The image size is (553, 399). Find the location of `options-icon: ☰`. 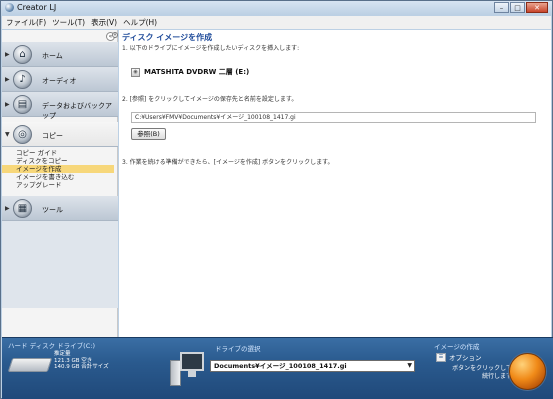

options-icon: ☰ is located at coordinates (441, 357).